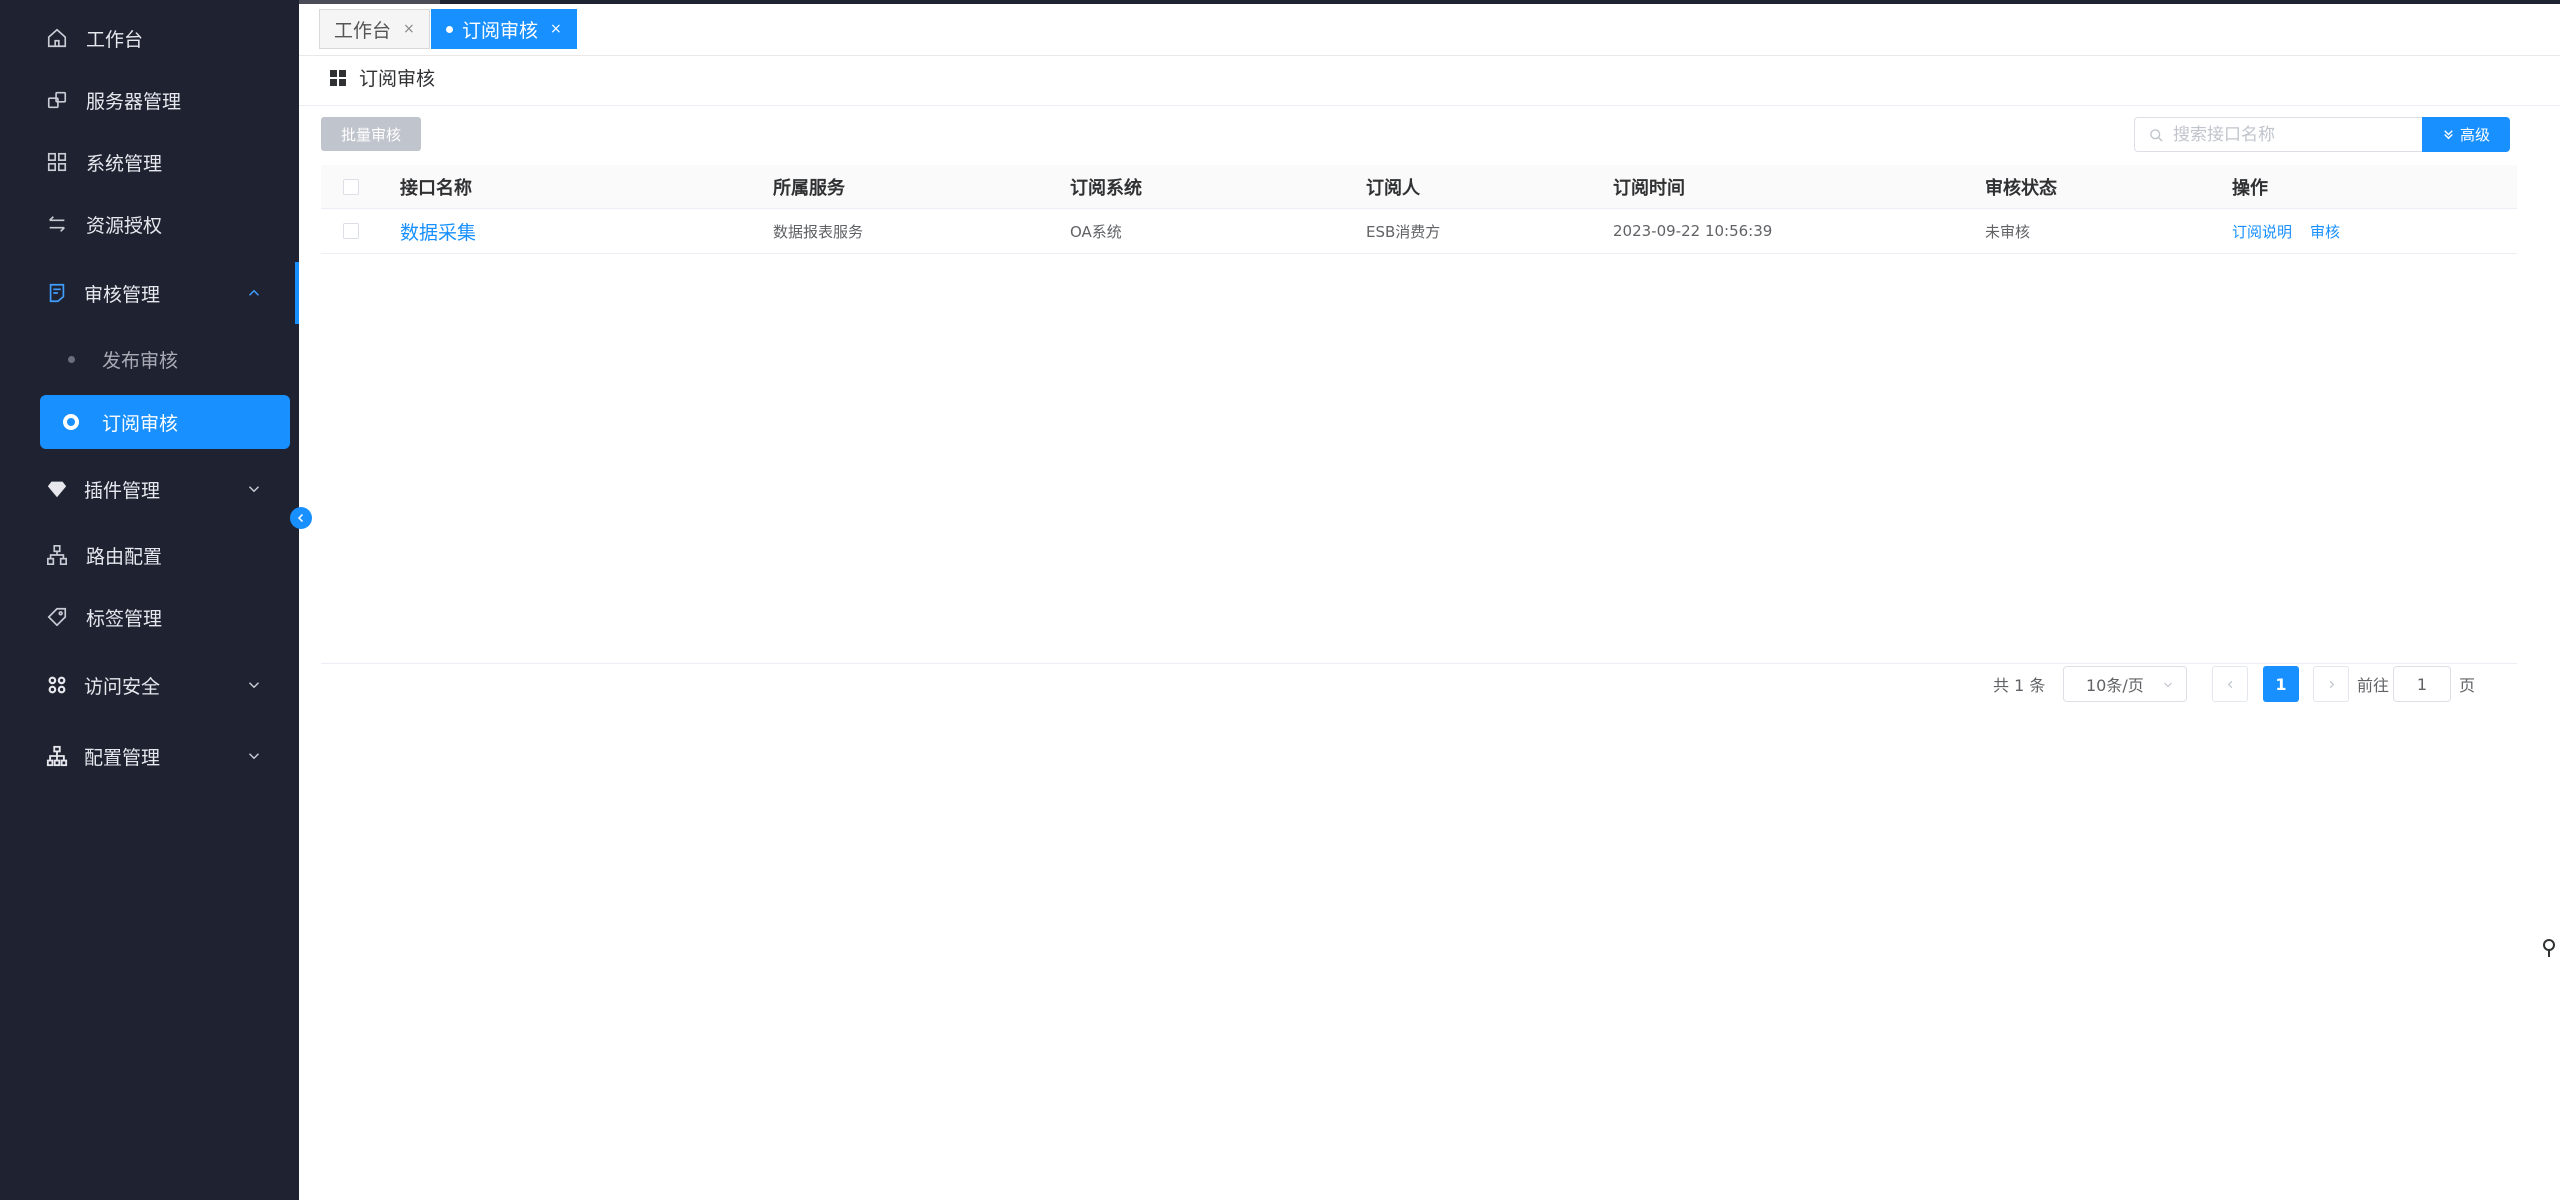  What do you see at coordinates (1393, 188) in the screenshot?
I see `column-header: 订阅人` at bounding box center [1393, 188].